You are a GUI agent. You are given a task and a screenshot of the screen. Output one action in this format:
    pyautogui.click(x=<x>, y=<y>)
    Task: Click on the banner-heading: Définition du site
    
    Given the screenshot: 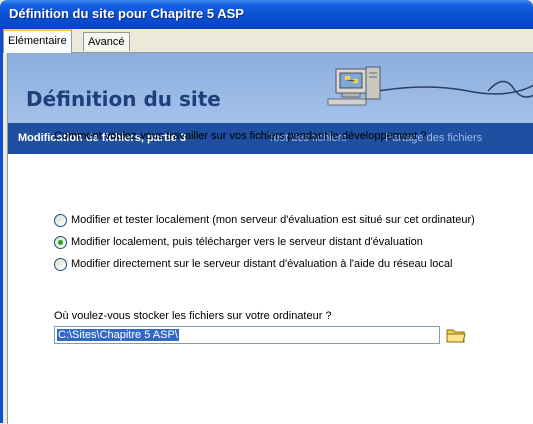 What is the action you would take?
    pyautogui.click(x=123, y=99)
    